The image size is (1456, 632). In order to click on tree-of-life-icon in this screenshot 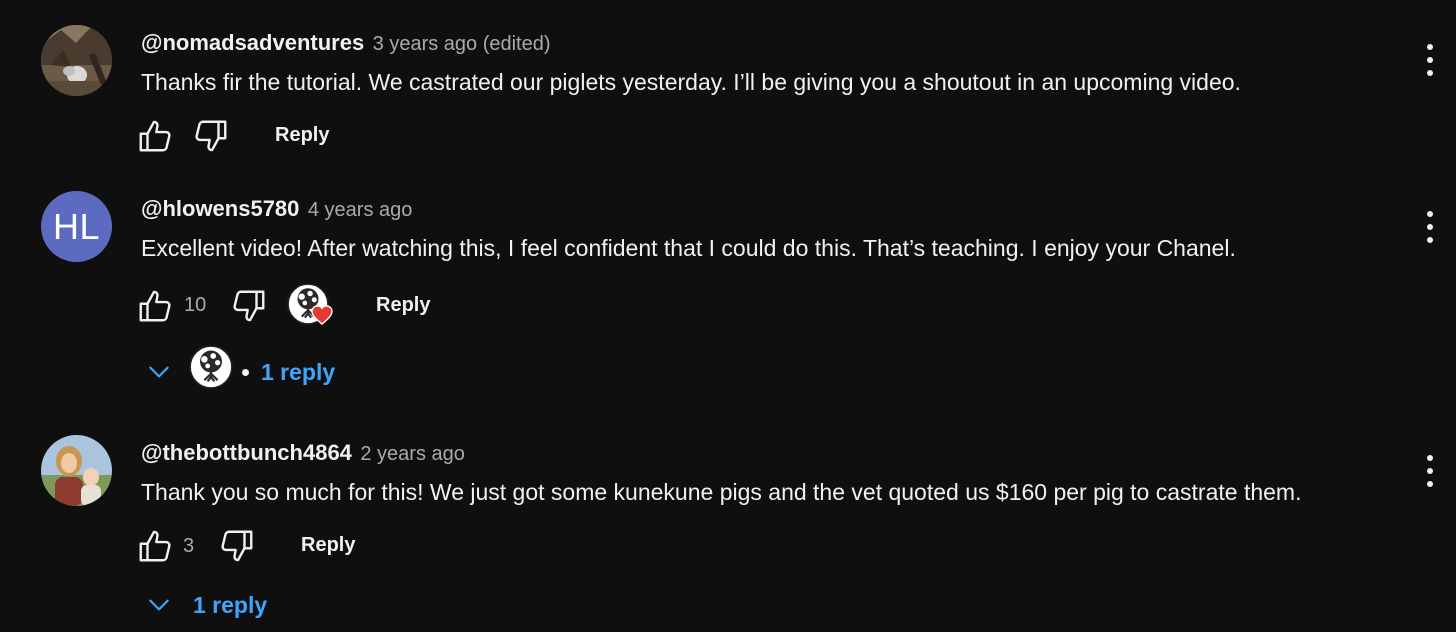, I will do `click(211, 367)`.